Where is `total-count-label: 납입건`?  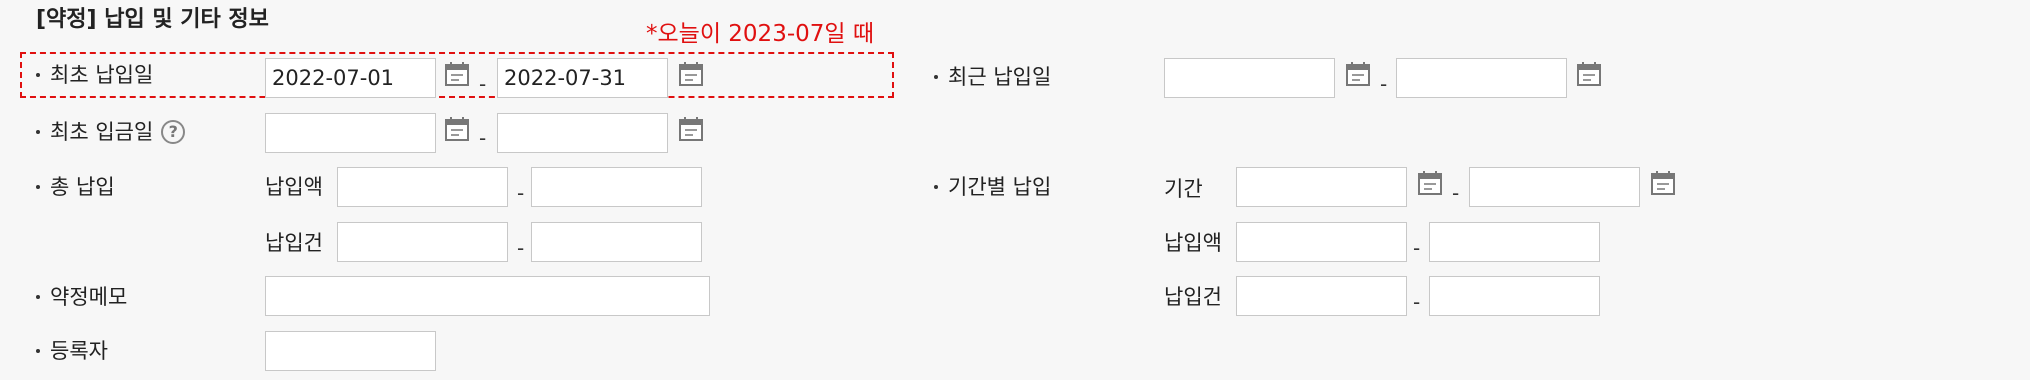 total-count-label: 납입건 is located at coordinates (294, 243).